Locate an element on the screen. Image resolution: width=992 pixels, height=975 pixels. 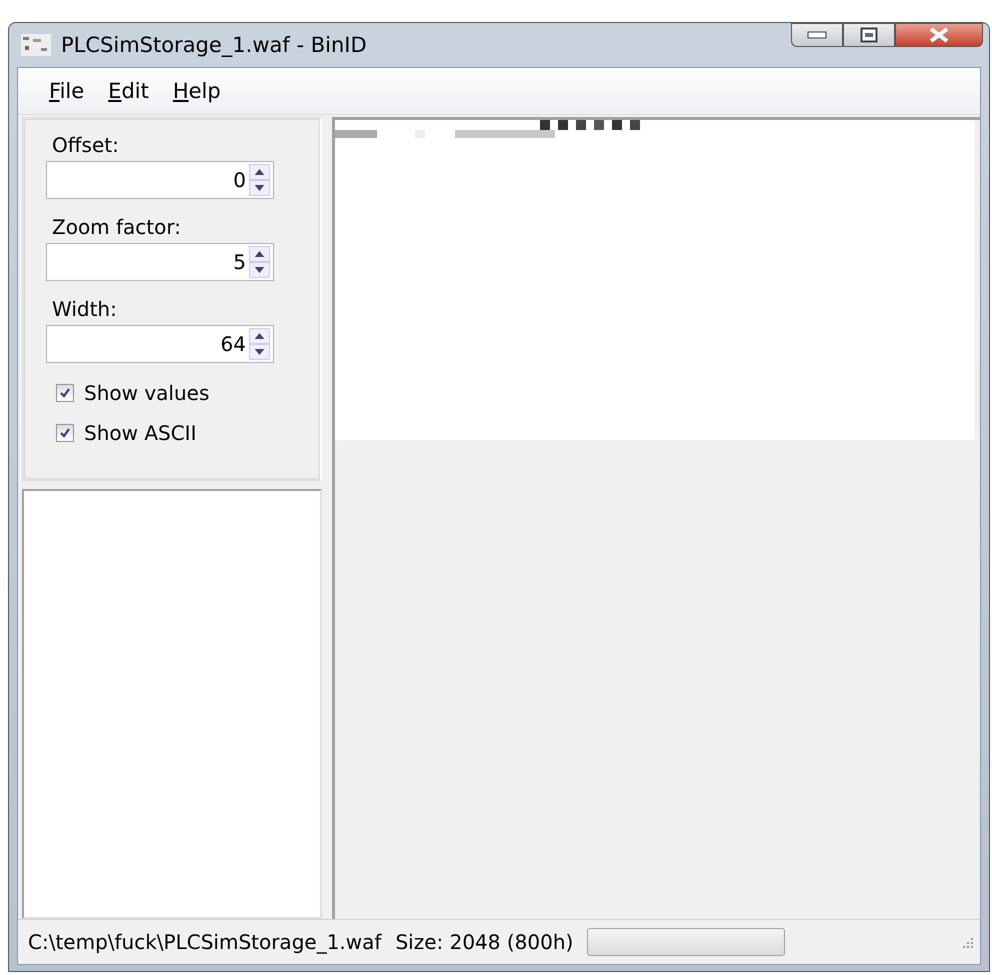
close-button is located at coordinates (939, 35).